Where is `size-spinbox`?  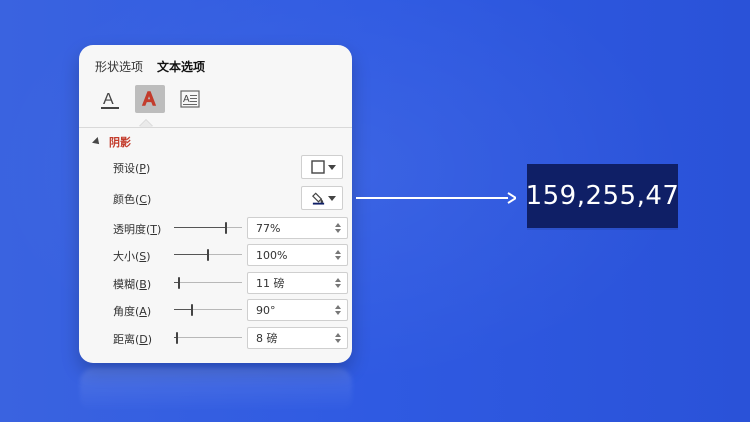
size-spinbox is located at coordinates (297, 255).